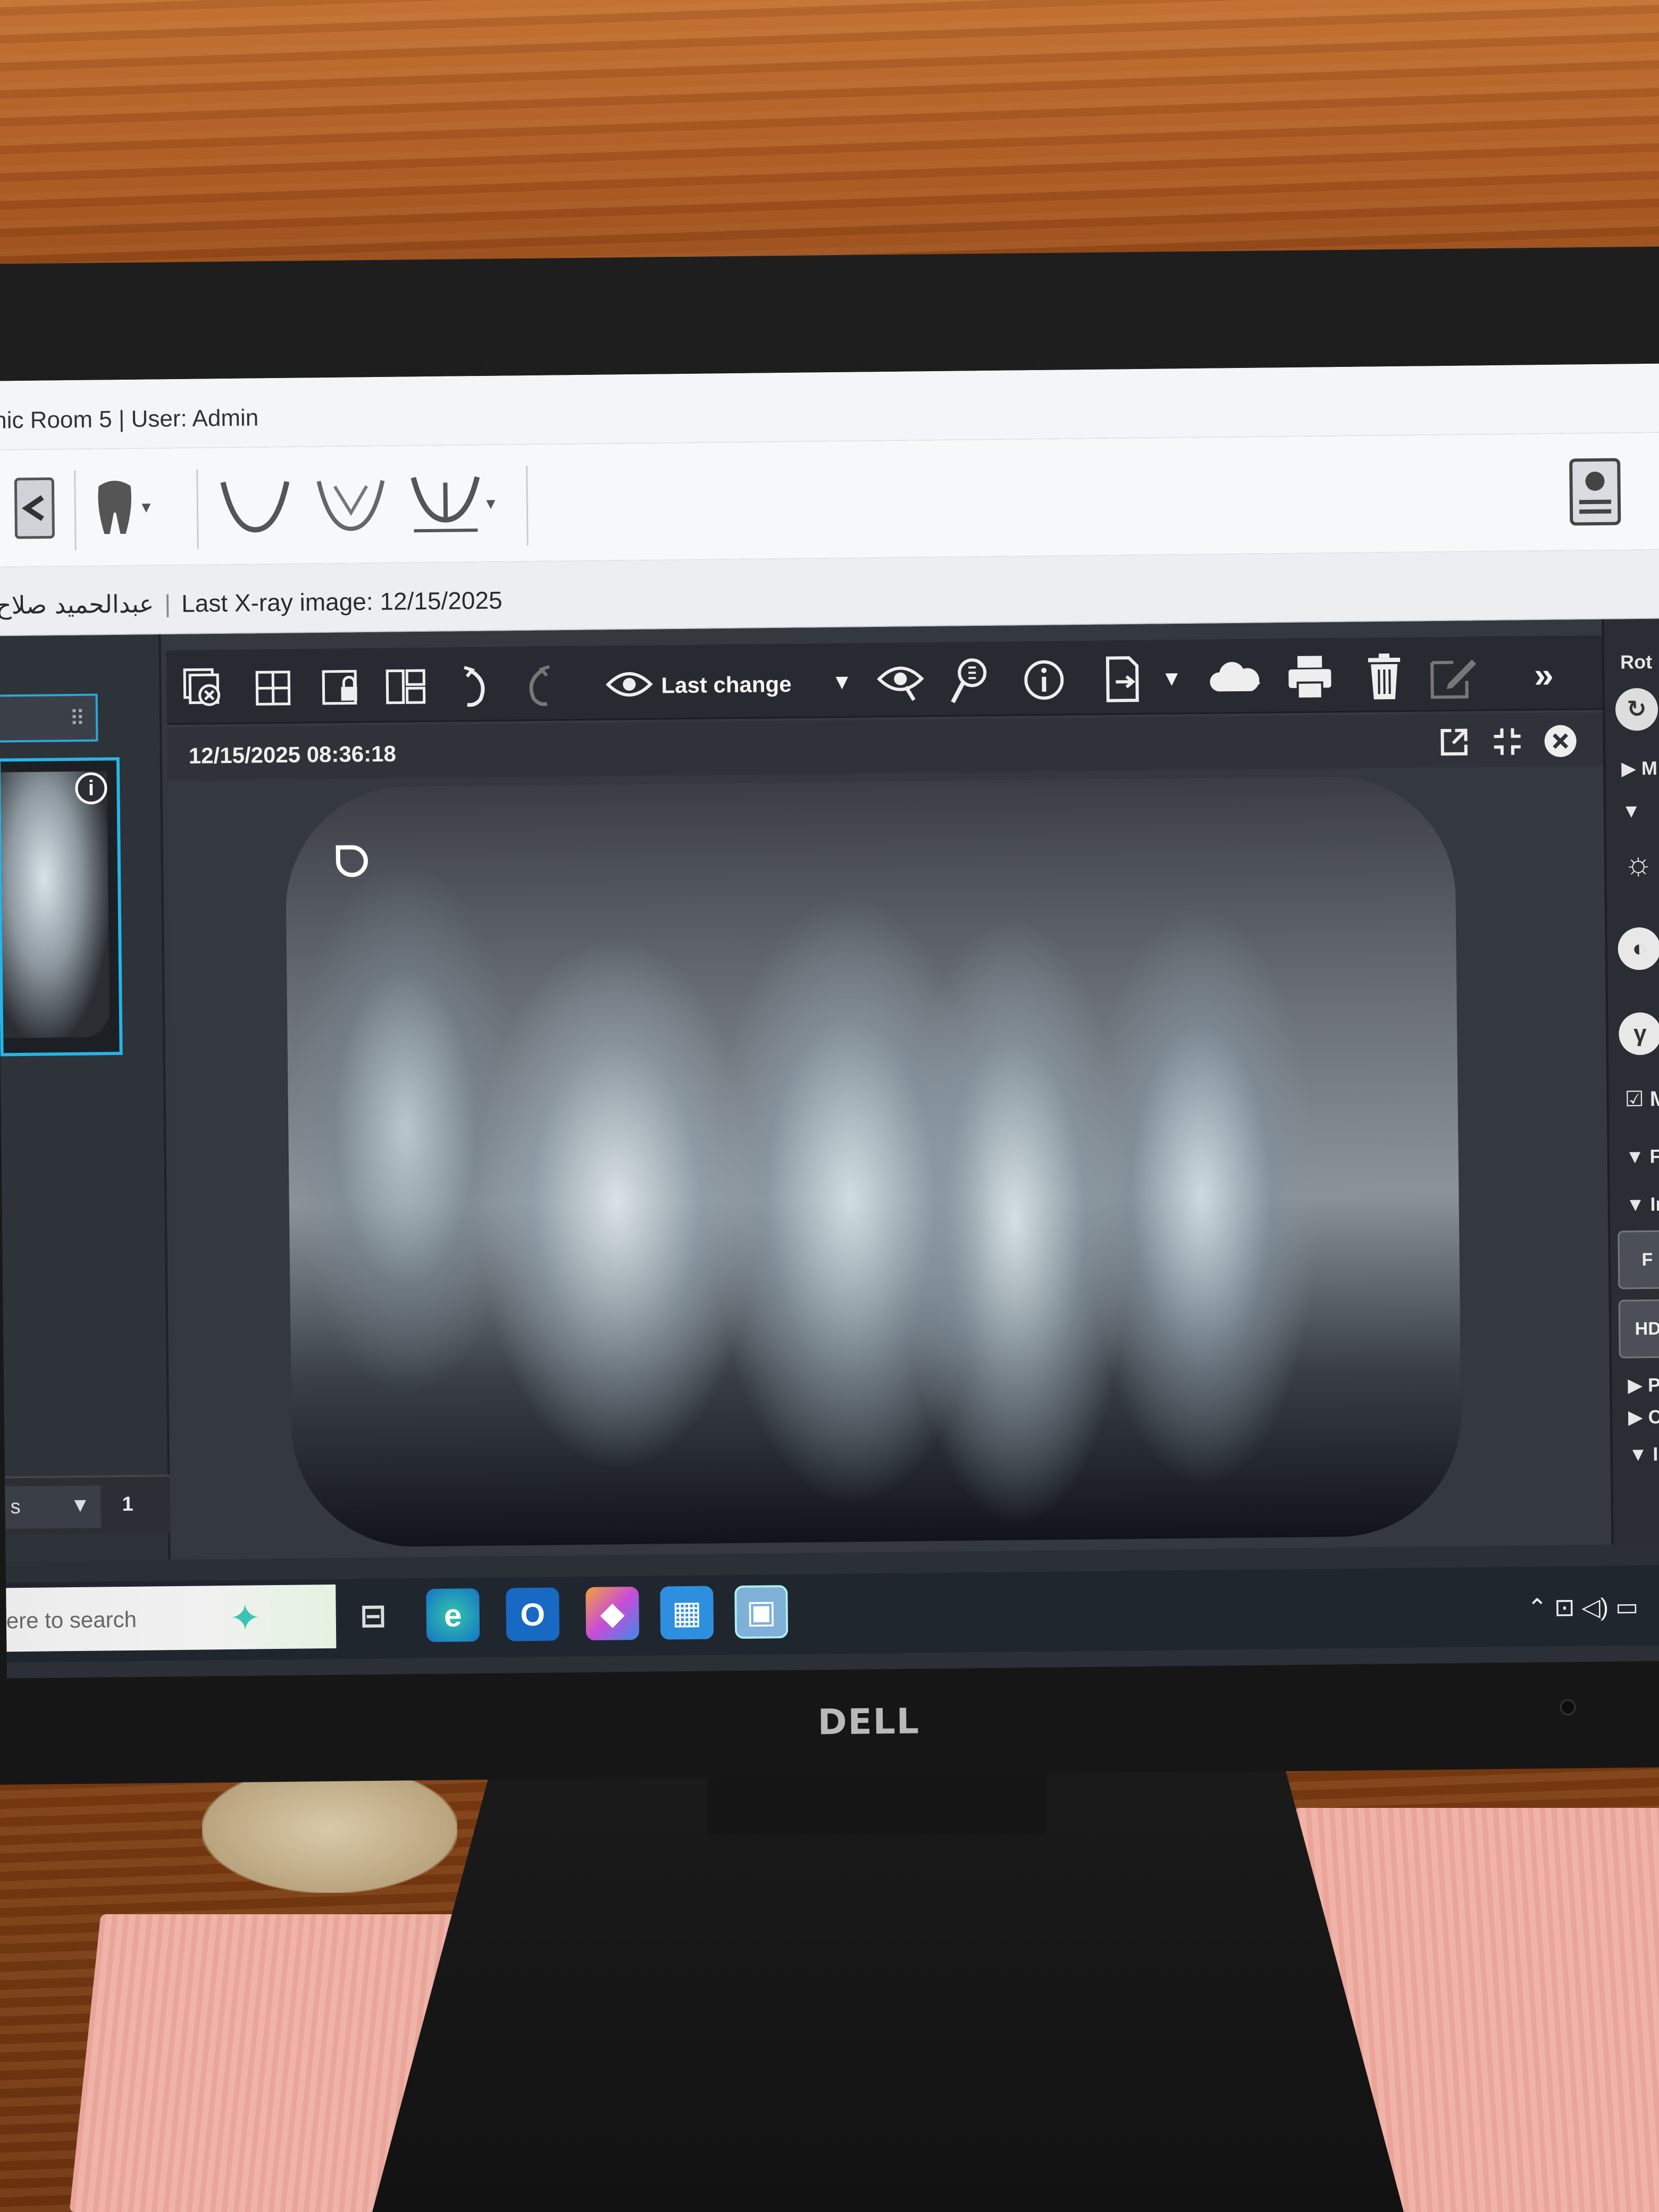 The width and height of the screenshot is (1659, 2212). What do you see at coordinates (829, 499) in the screenshot?
I see `ribbon-toolbar: ▾ ▾` at bounding box center [829, 499].